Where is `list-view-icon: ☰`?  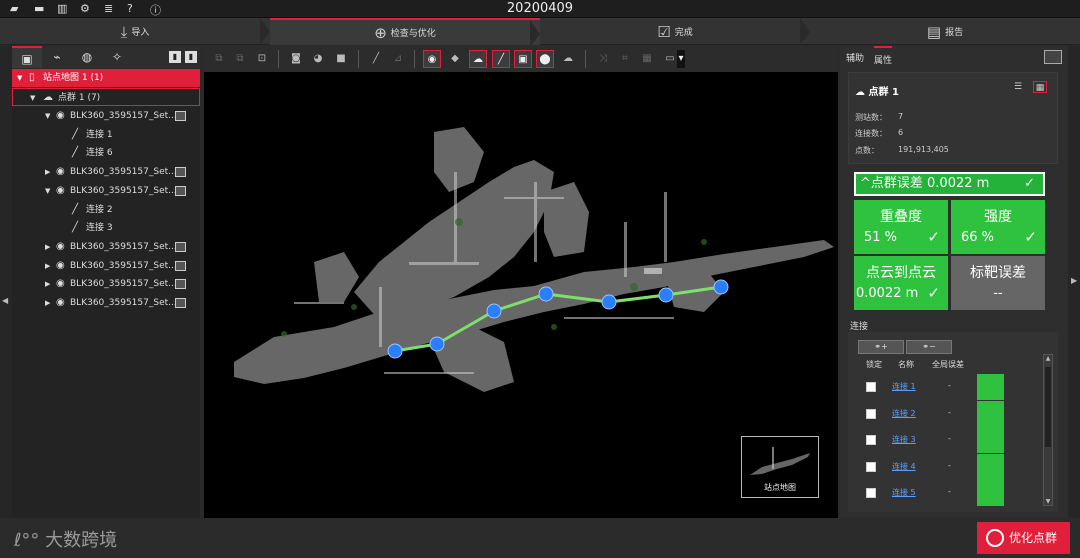 list-view-icon: ☰ is located at coordinates (1018, 87).